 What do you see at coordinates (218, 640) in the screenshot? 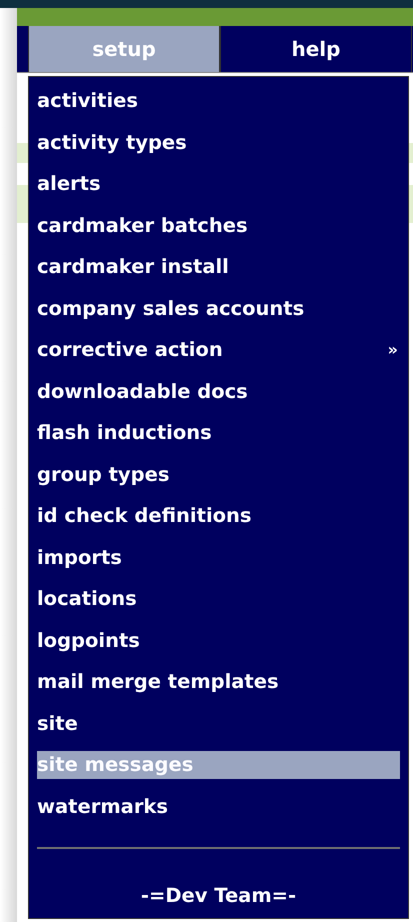
I see `menu-item: logpoints` at bounding box center [218, 640].